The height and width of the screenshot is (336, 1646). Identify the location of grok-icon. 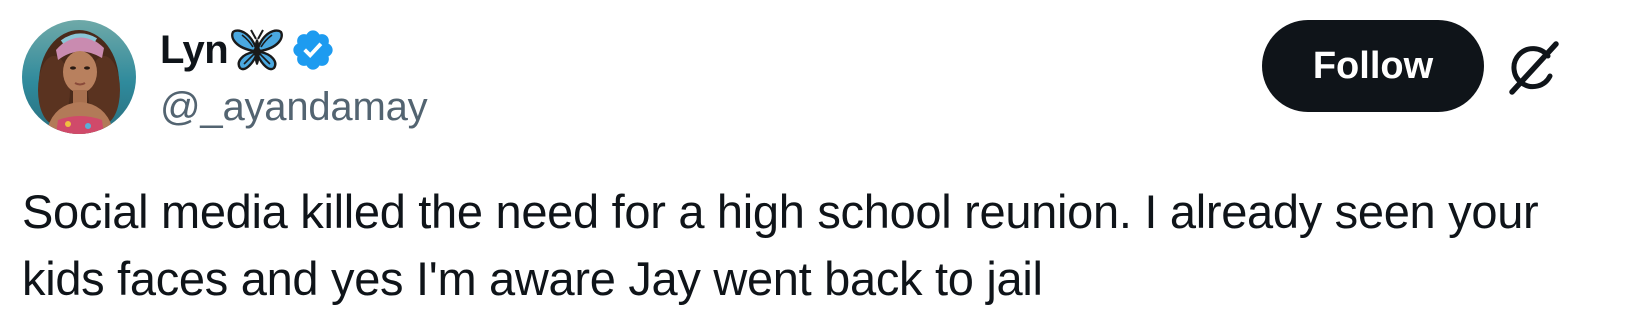
(1533, 67).